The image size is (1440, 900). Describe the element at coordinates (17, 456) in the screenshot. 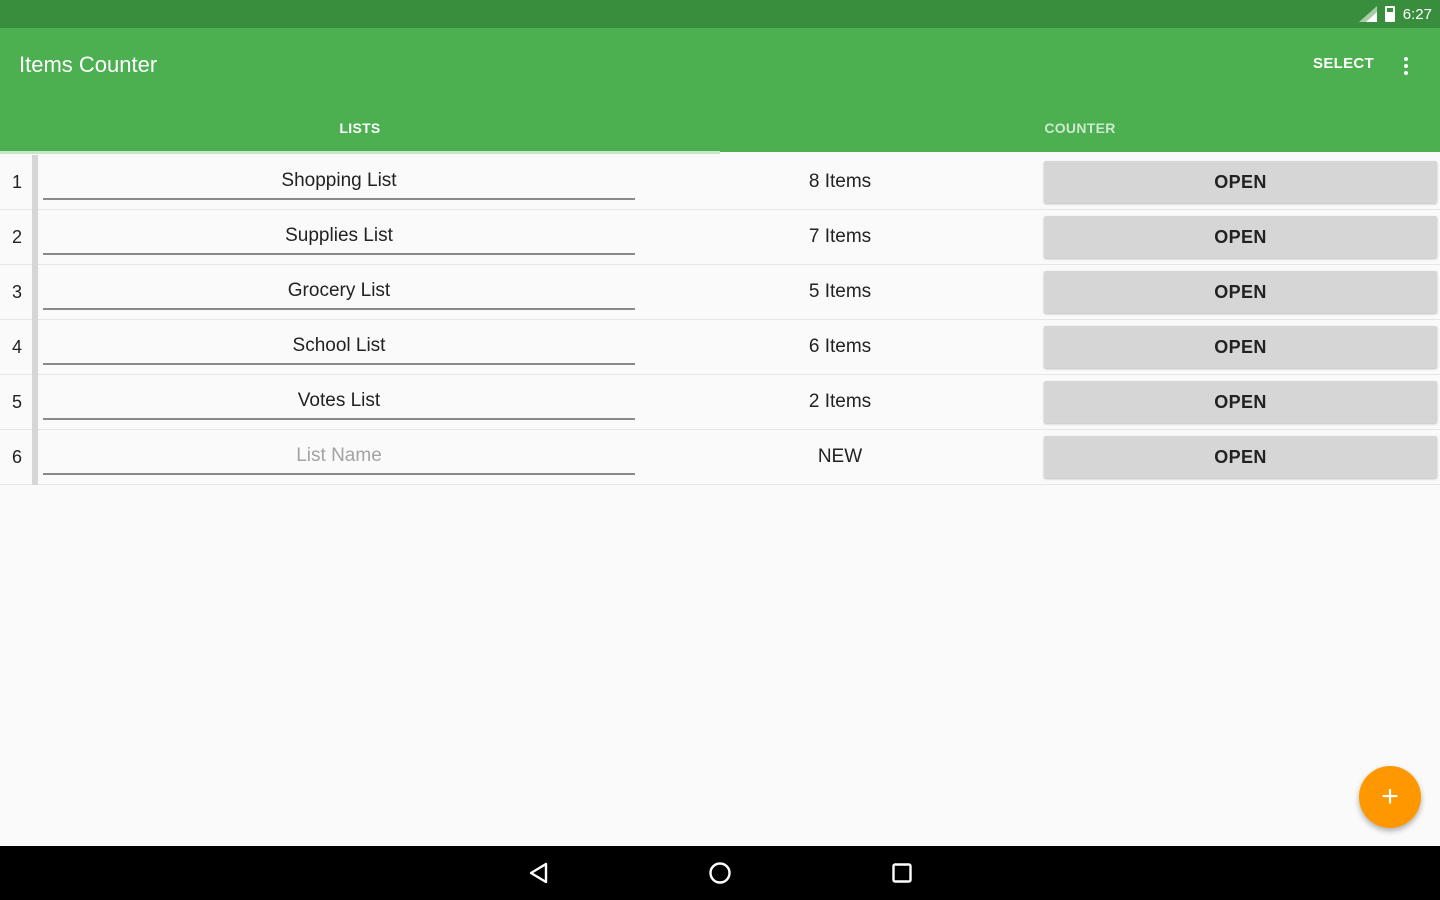

I see `row-index: 6` at that location.